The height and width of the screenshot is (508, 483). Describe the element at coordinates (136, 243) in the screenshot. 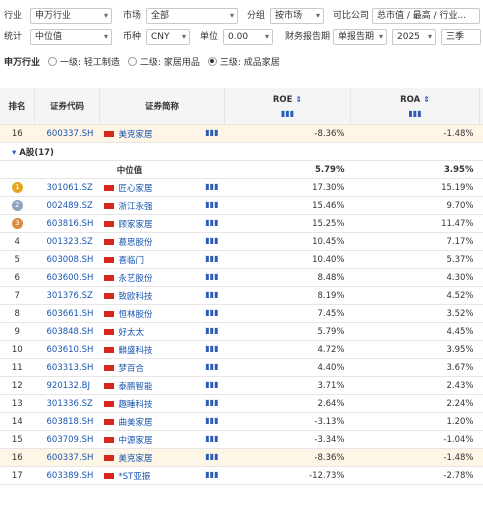

I see `name-link: 慕思股份` at that location.